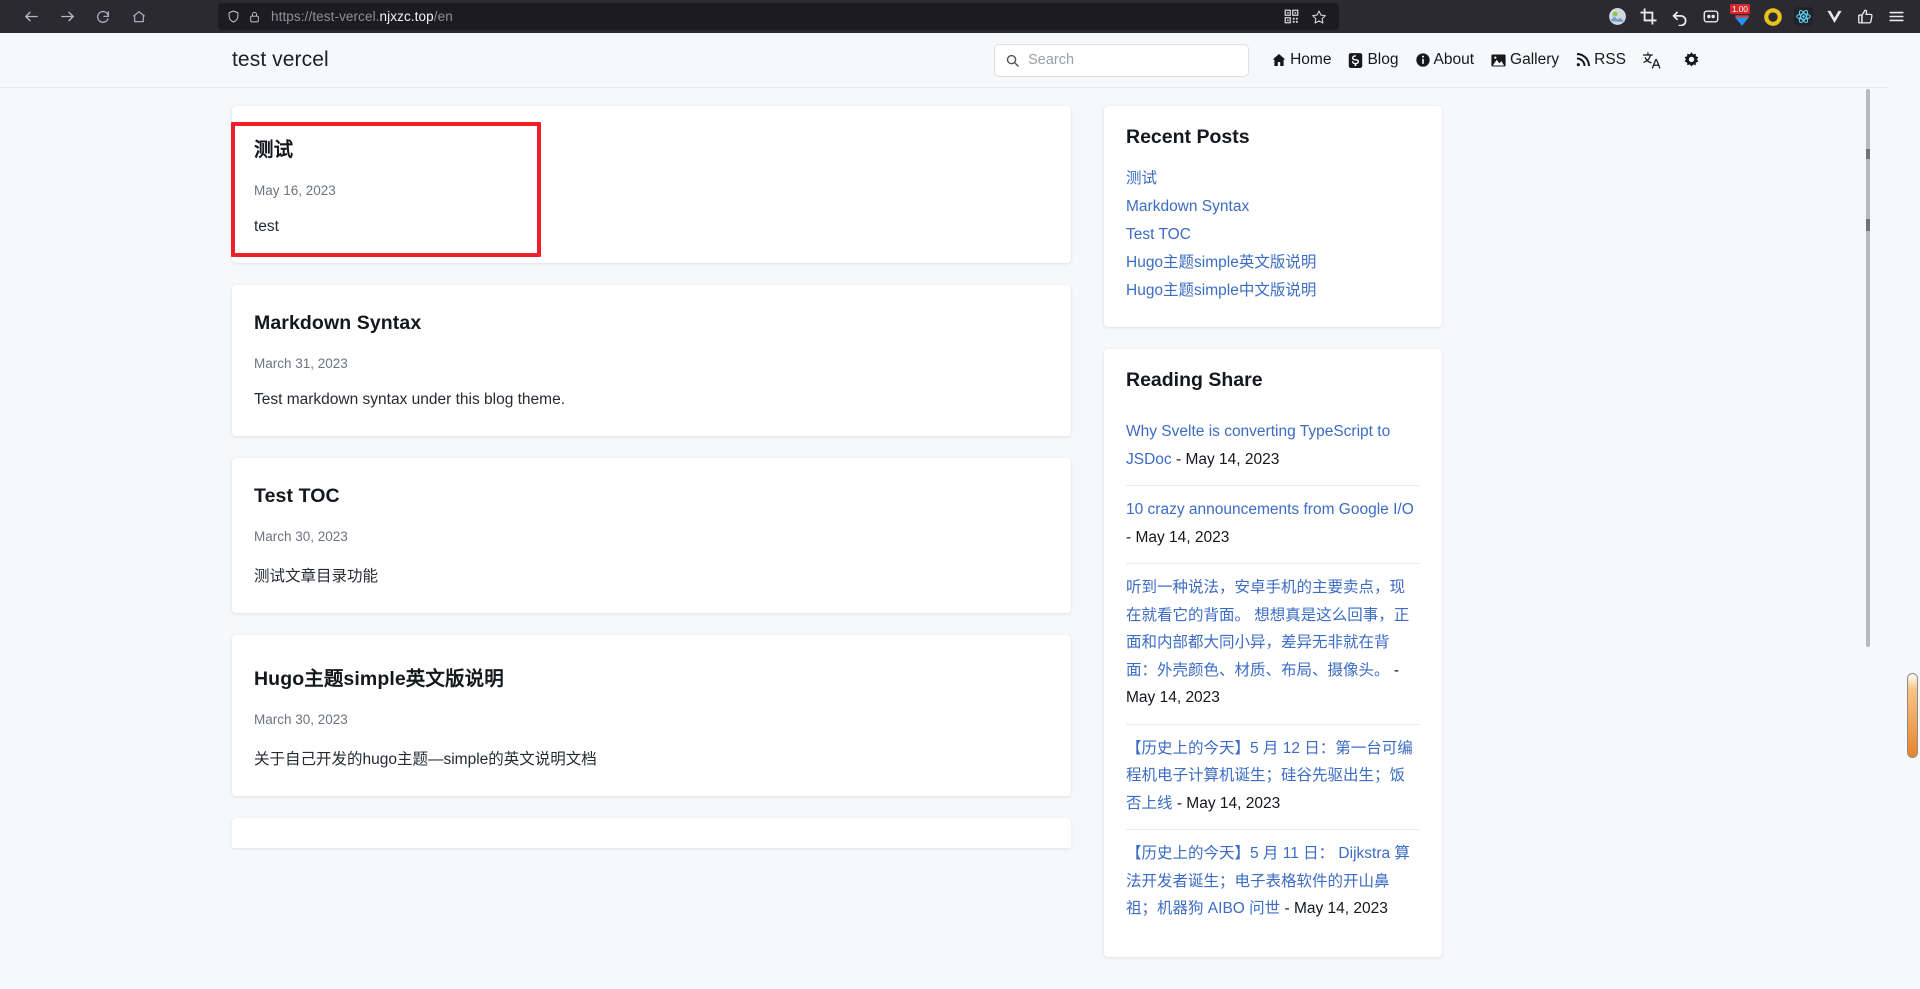  What do you see at coordinates (1803, 17) in the screenshot?
I see `react-devtools-icon` at bounding box center [1803, 17].